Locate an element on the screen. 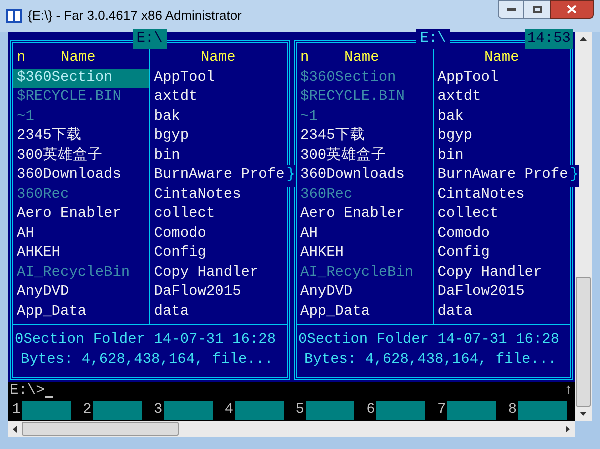 This screenshot has height=449, width=600. close-button is located at coordinates (572, 9).